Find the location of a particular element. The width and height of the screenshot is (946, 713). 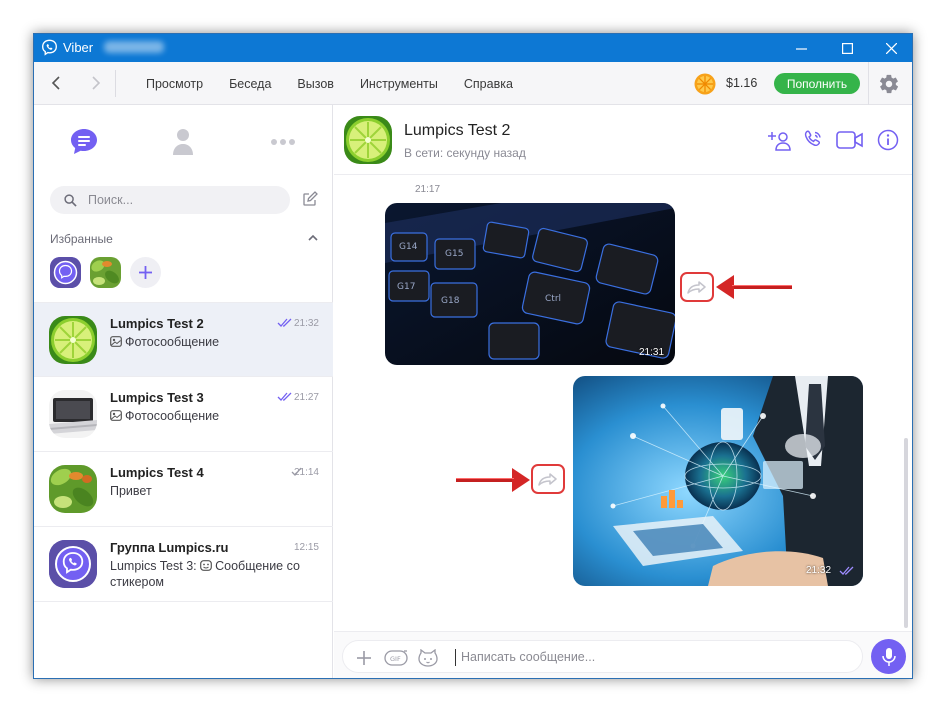

sticker-icon is located at coordinates (206, 565).